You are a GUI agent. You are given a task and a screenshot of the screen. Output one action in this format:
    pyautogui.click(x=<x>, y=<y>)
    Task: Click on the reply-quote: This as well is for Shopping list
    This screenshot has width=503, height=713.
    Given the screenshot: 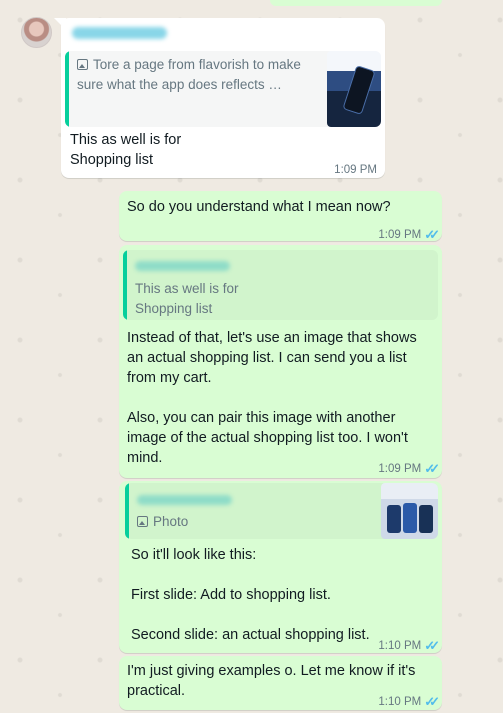 What is the action you would take?
    pyautogui.click(x=280, y=285)
    